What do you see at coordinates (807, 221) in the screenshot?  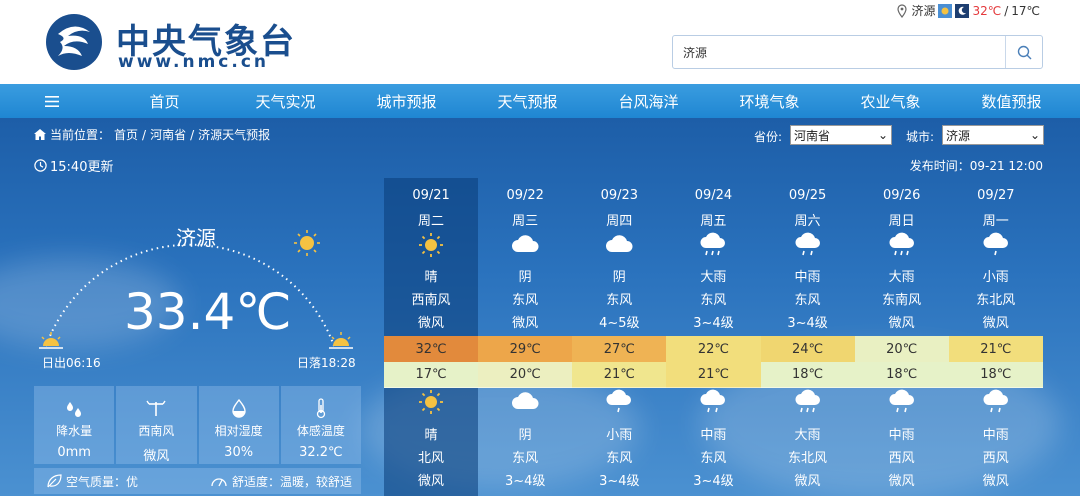 I see `forecast-weekday: 周六` at bounding box center [807, 221].